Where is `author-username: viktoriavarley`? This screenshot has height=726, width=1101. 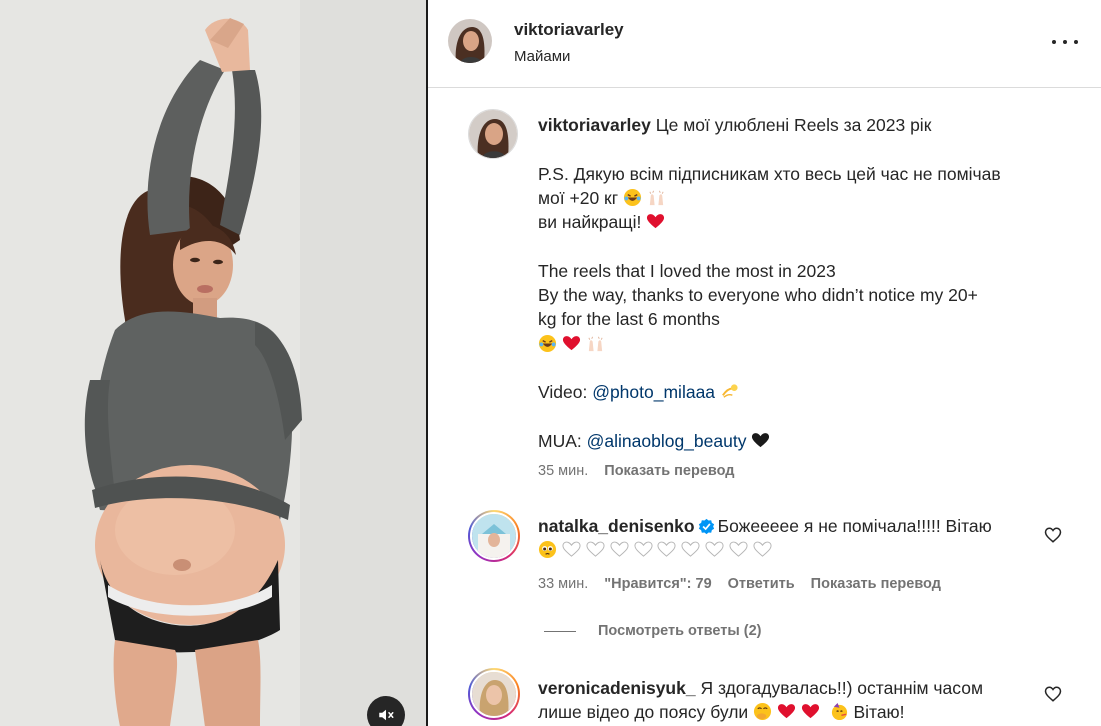
author-username: viktoriavarley is located at coordinates (569, 30).